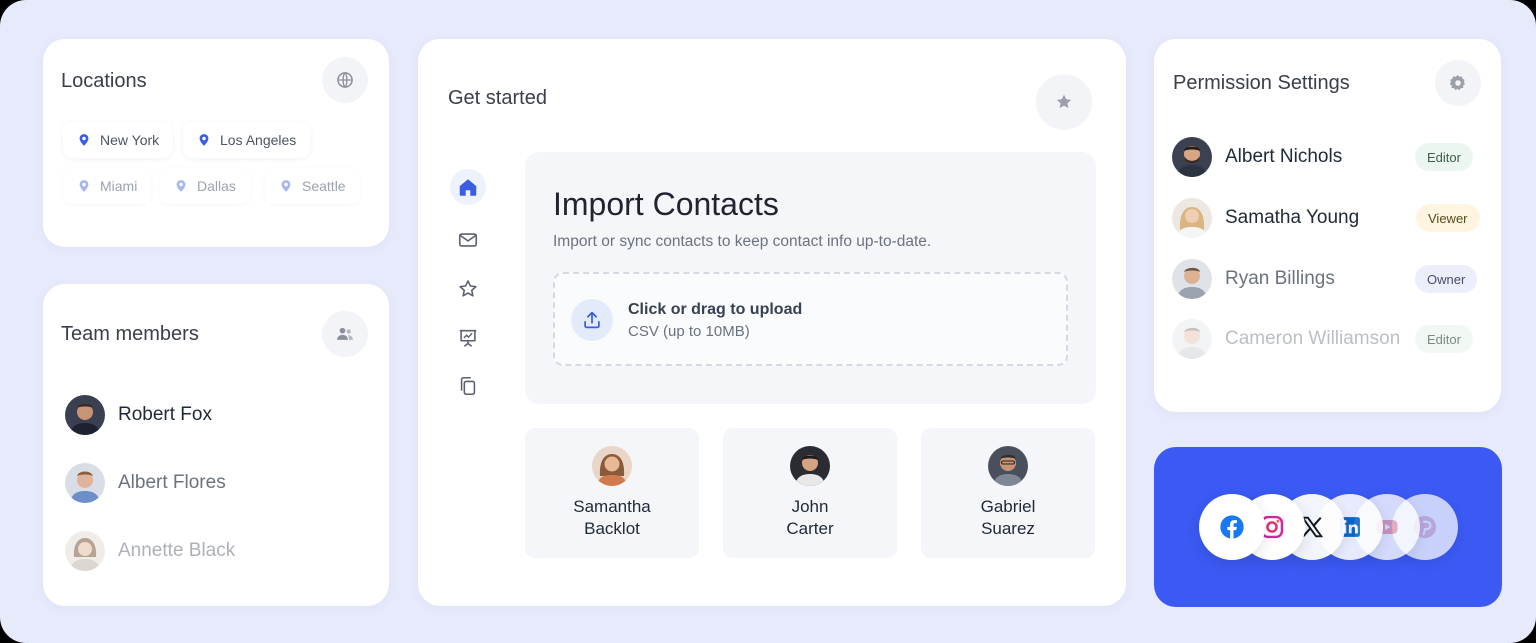 The height and width of the screenshot is (643, 1536). I want to click on nav-mail, so click(468, 240).